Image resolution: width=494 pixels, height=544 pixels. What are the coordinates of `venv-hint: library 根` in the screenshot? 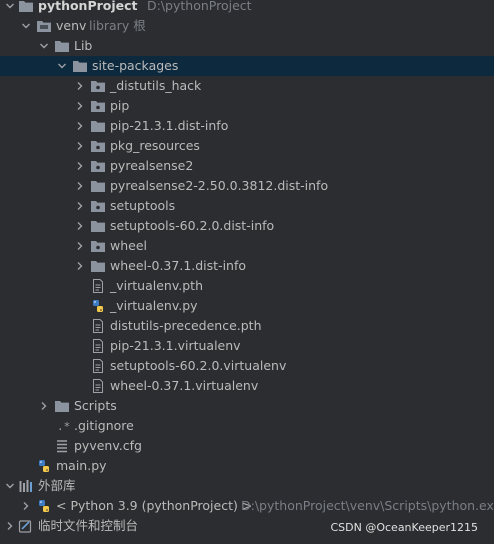 It's located at (117, 25).